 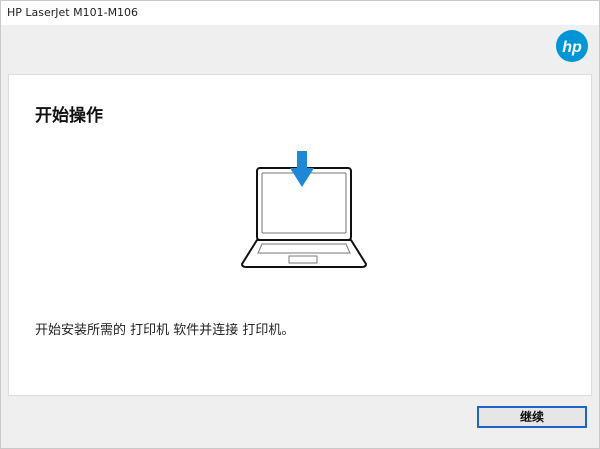 I want to click on title-bar: HP LaserJet M101-M106, so click(x=300, y=13).